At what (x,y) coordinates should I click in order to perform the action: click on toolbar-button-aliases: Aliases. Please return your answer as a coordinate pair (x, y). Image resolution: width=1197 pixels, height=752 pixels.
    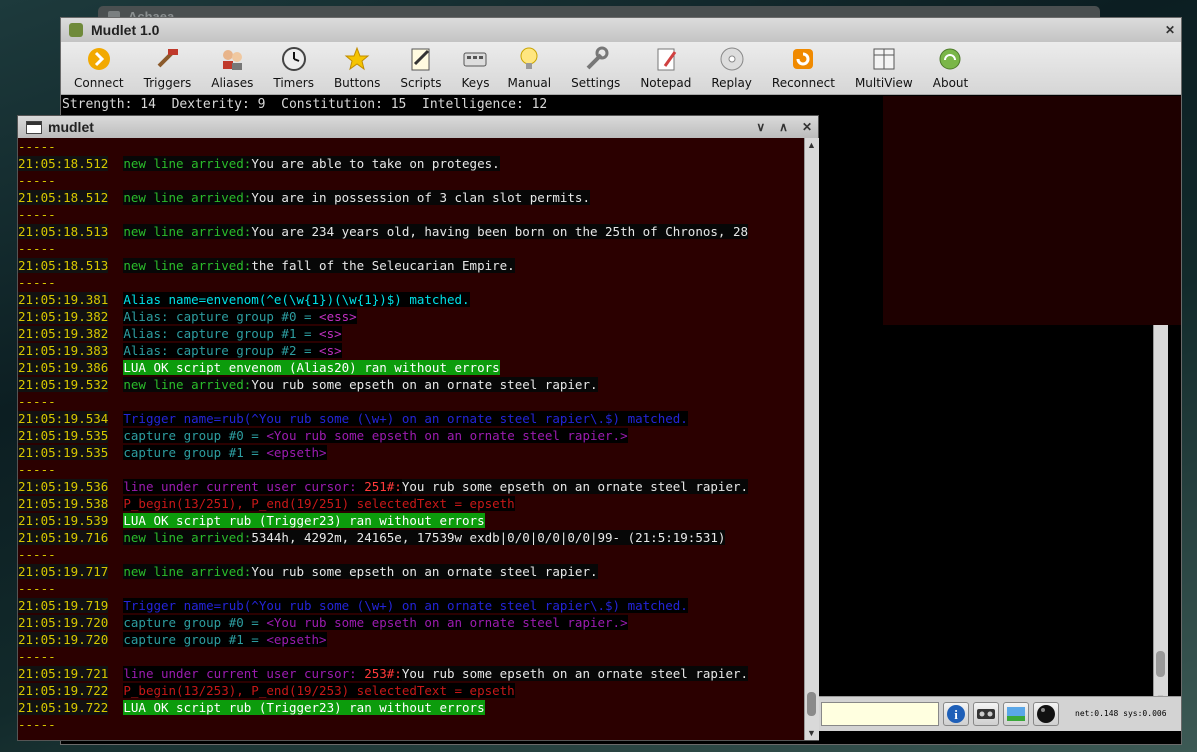
    Looking at the image, I should click on (232, 70).